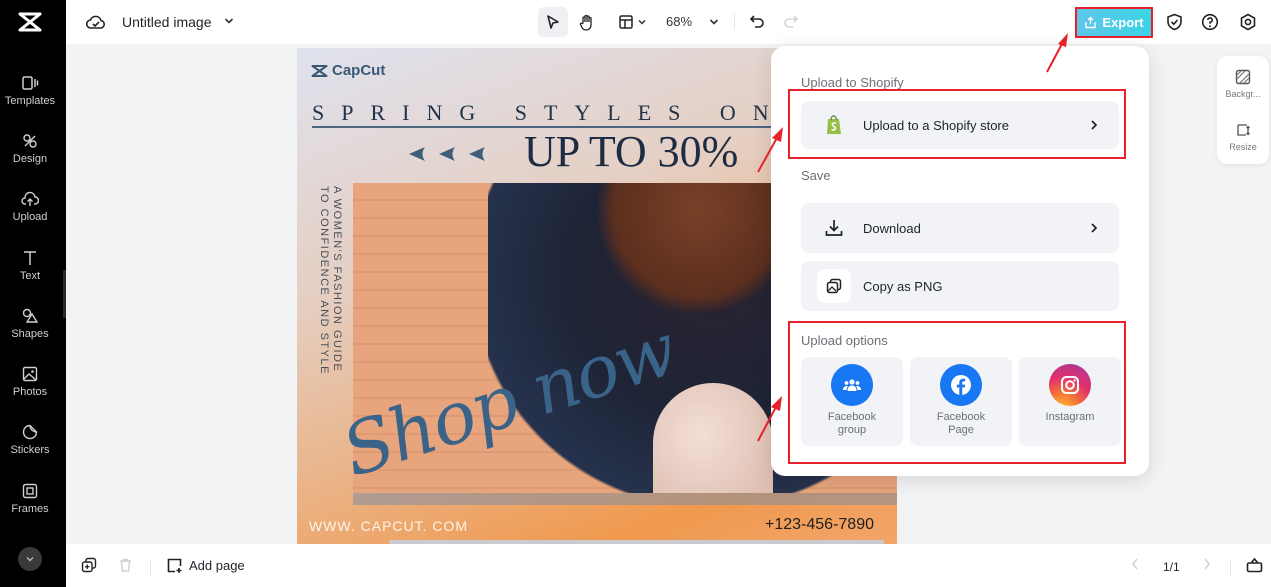 Image resolution: width=1271 pixels, height=587 pixels. I want to click on redo-icon, so click(791, 21).